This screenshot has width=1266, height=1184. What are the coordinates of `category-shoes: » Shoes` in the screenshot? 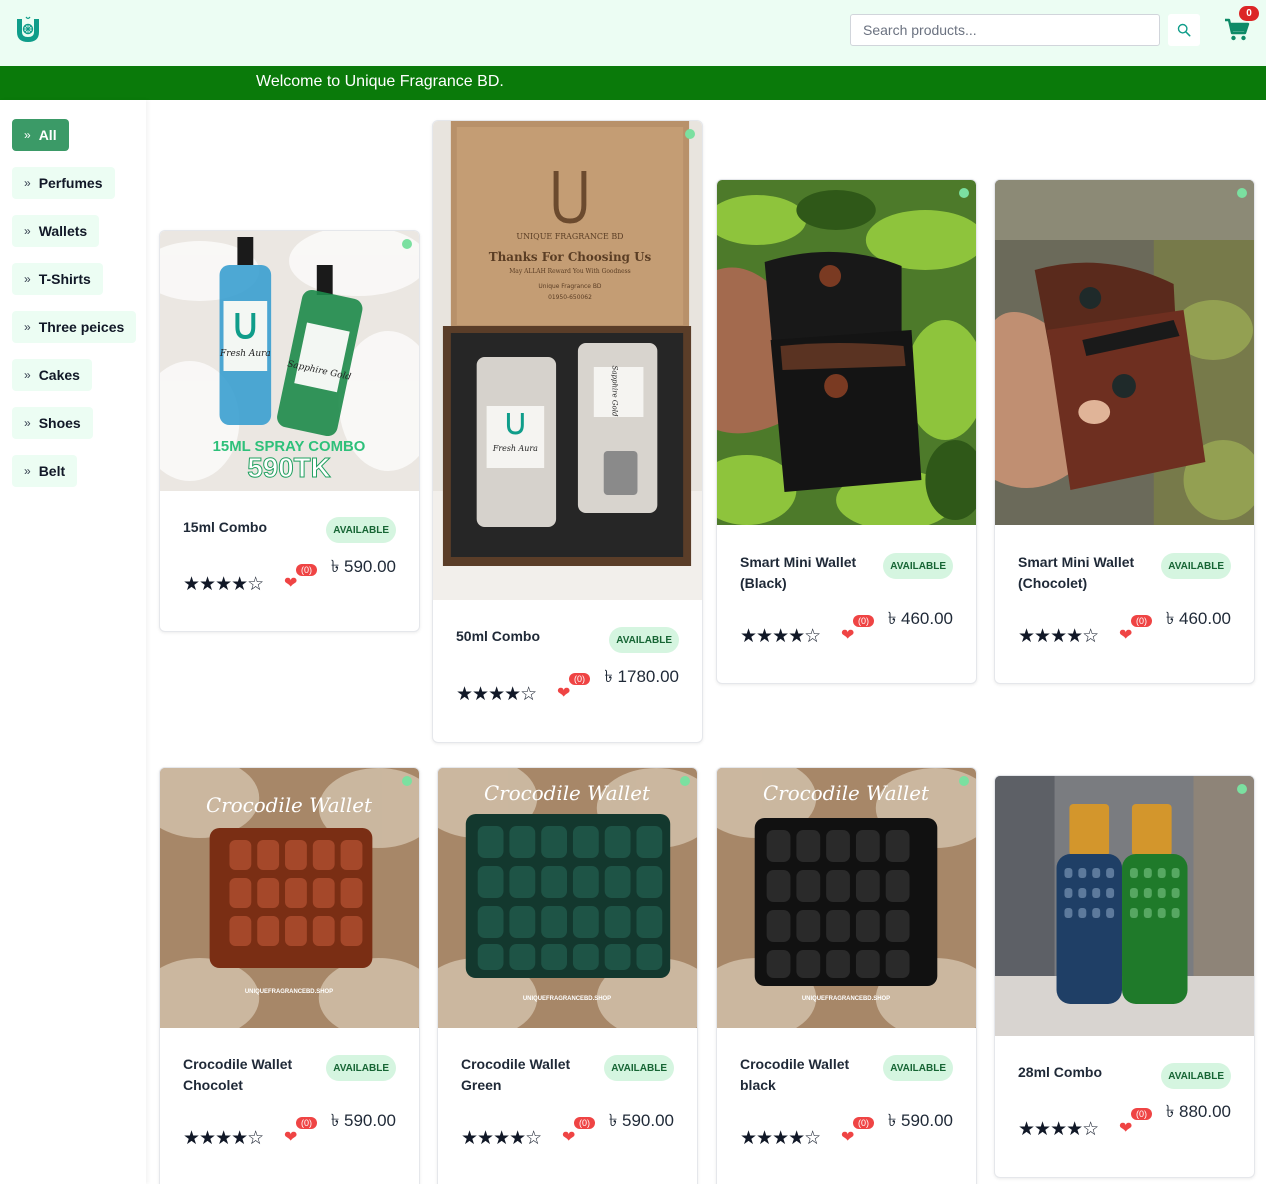 It's located at (52, 423).